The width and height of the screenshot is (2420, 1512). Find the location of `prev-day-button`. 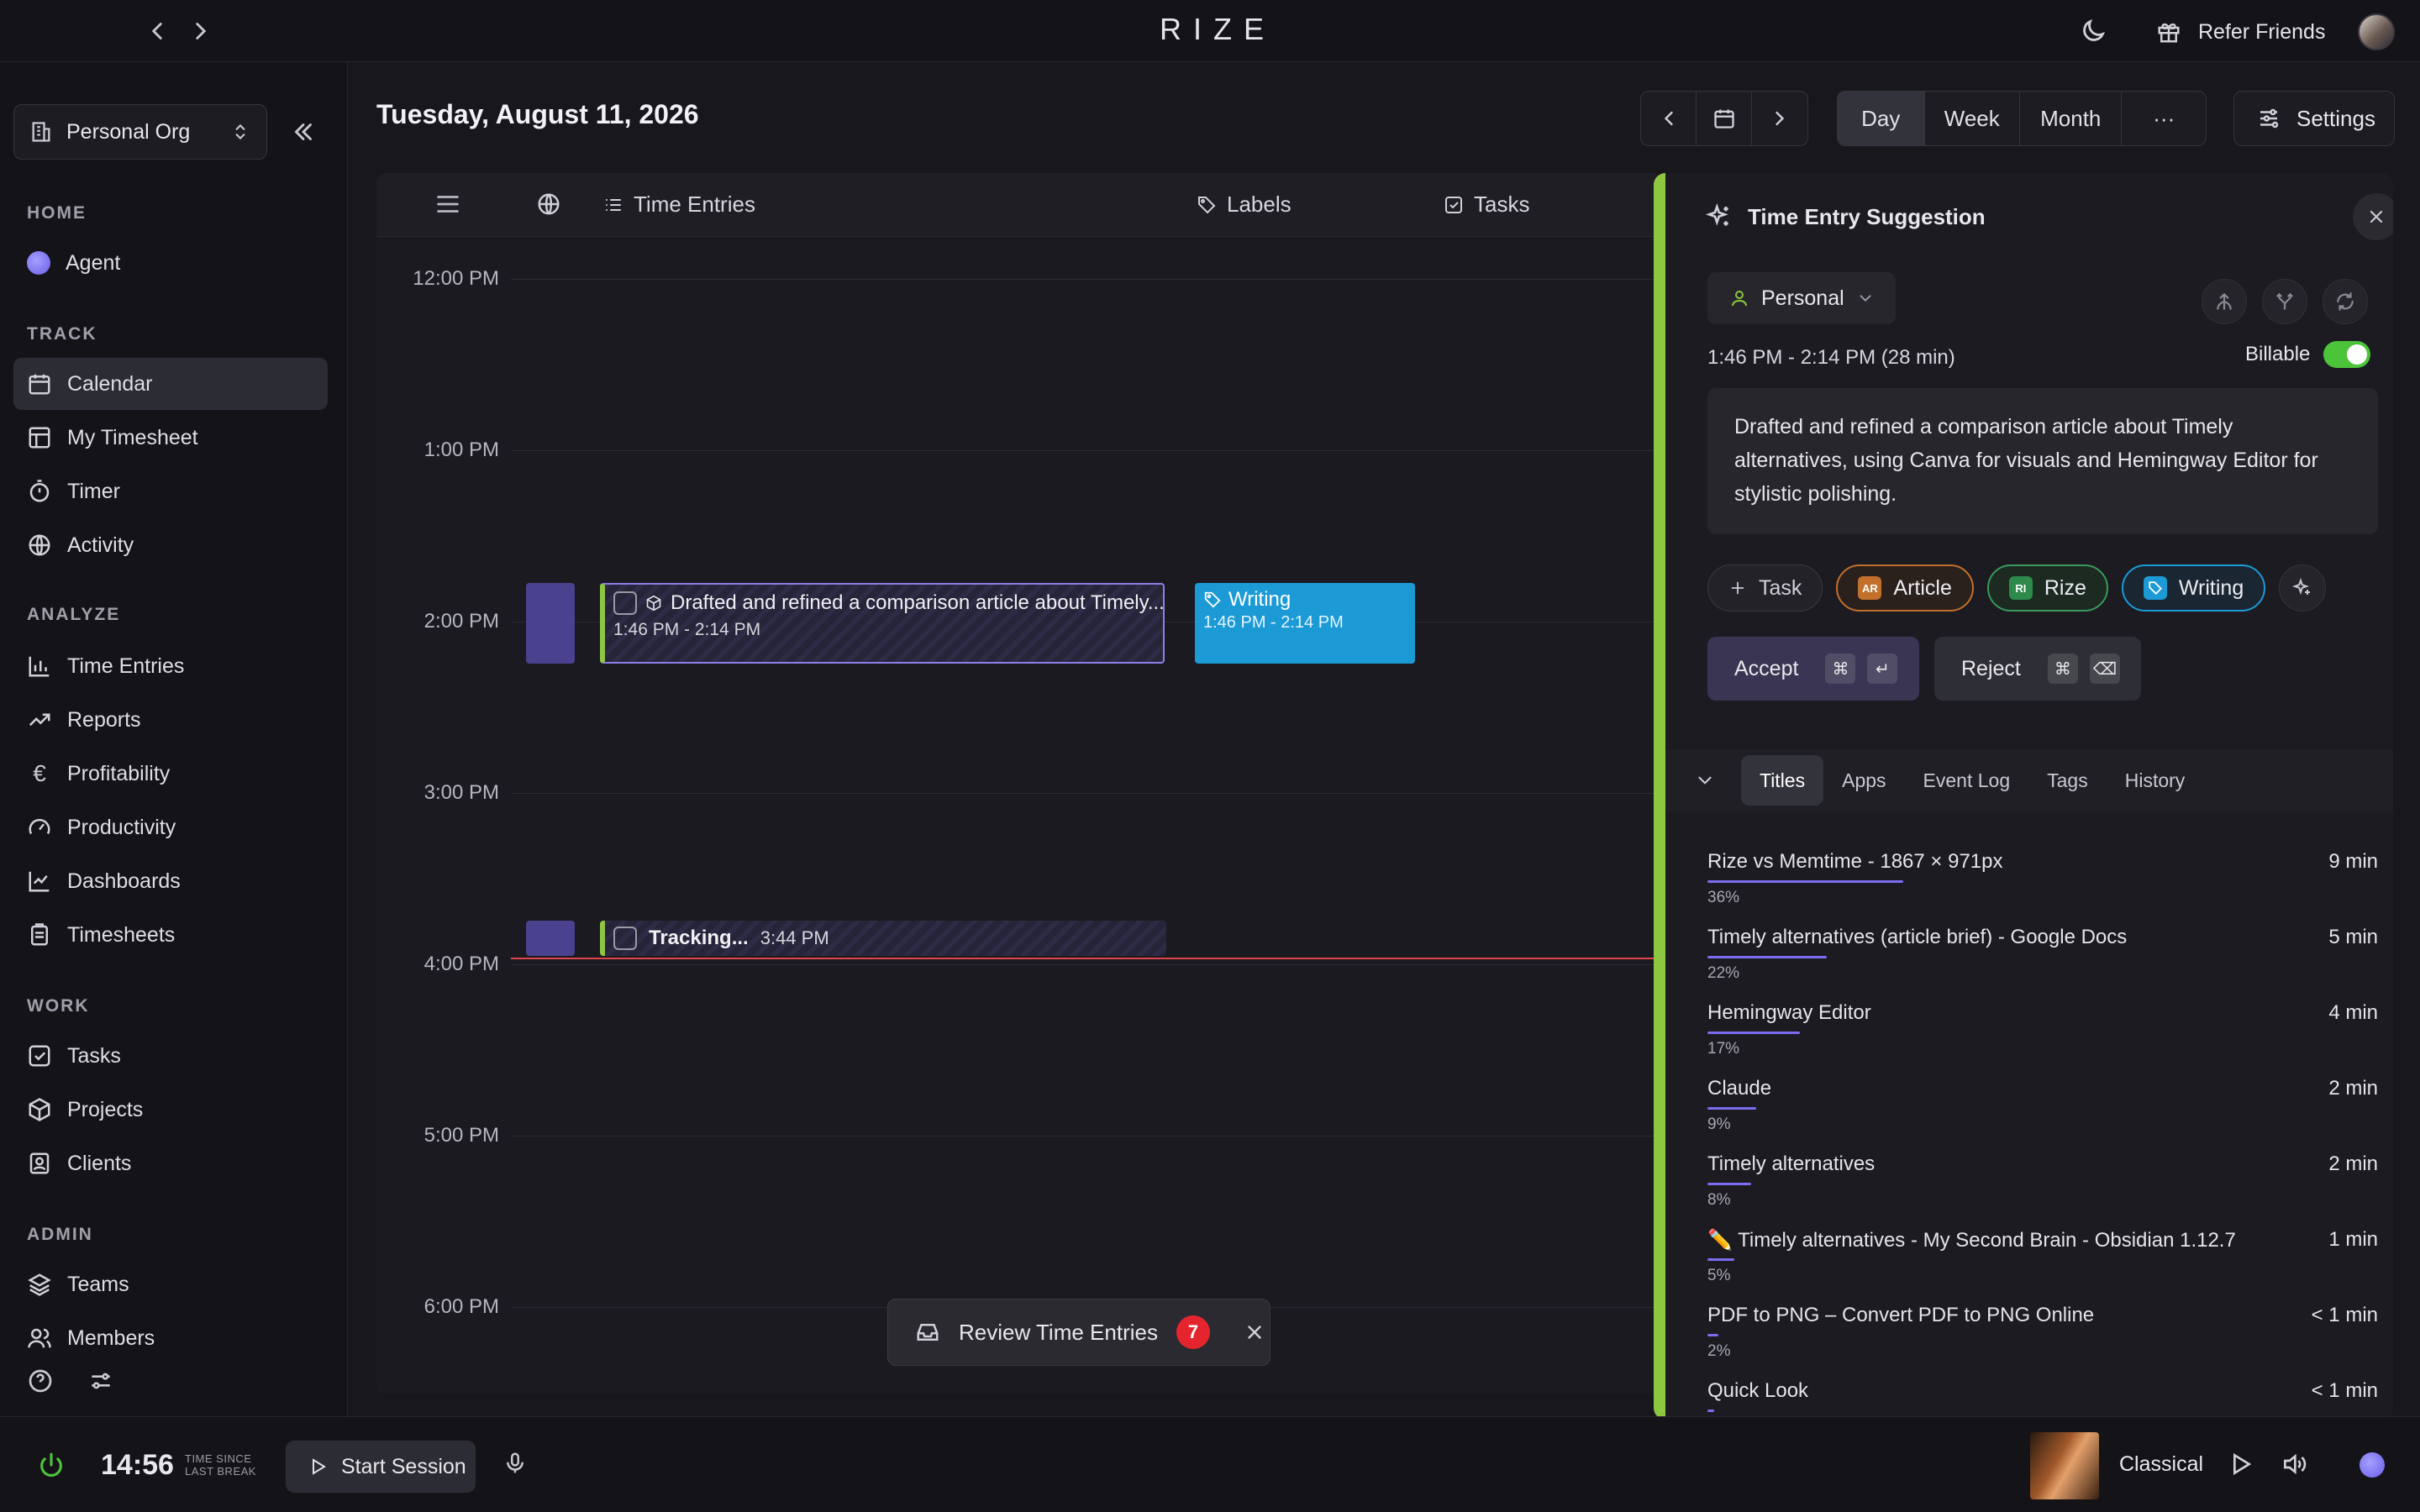

prev-day-button is located at coordinates (1669, 118).